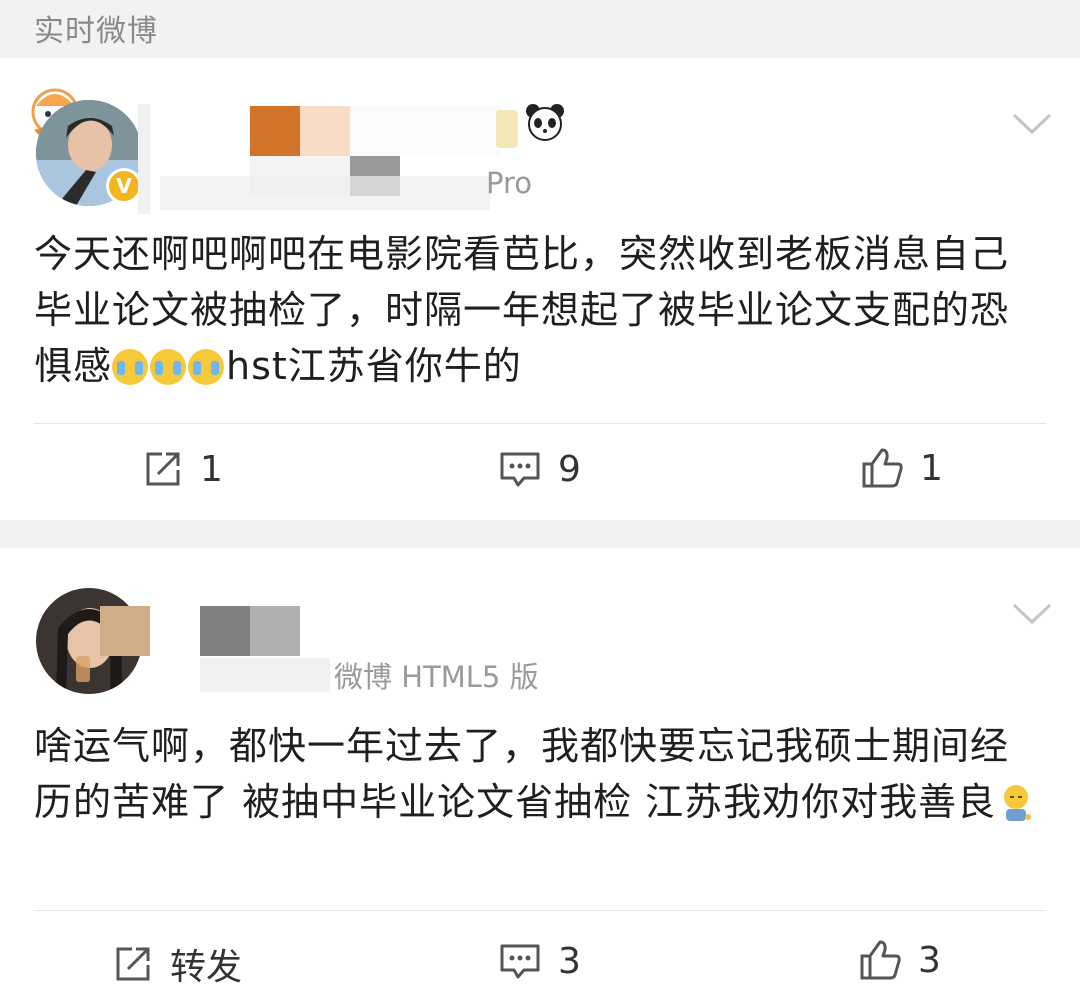 The height and width of the screenshot is (1006, 1080). Describe the element at coordinates (931, 468) in the screenshot. I see `like-count: 1` at that location.